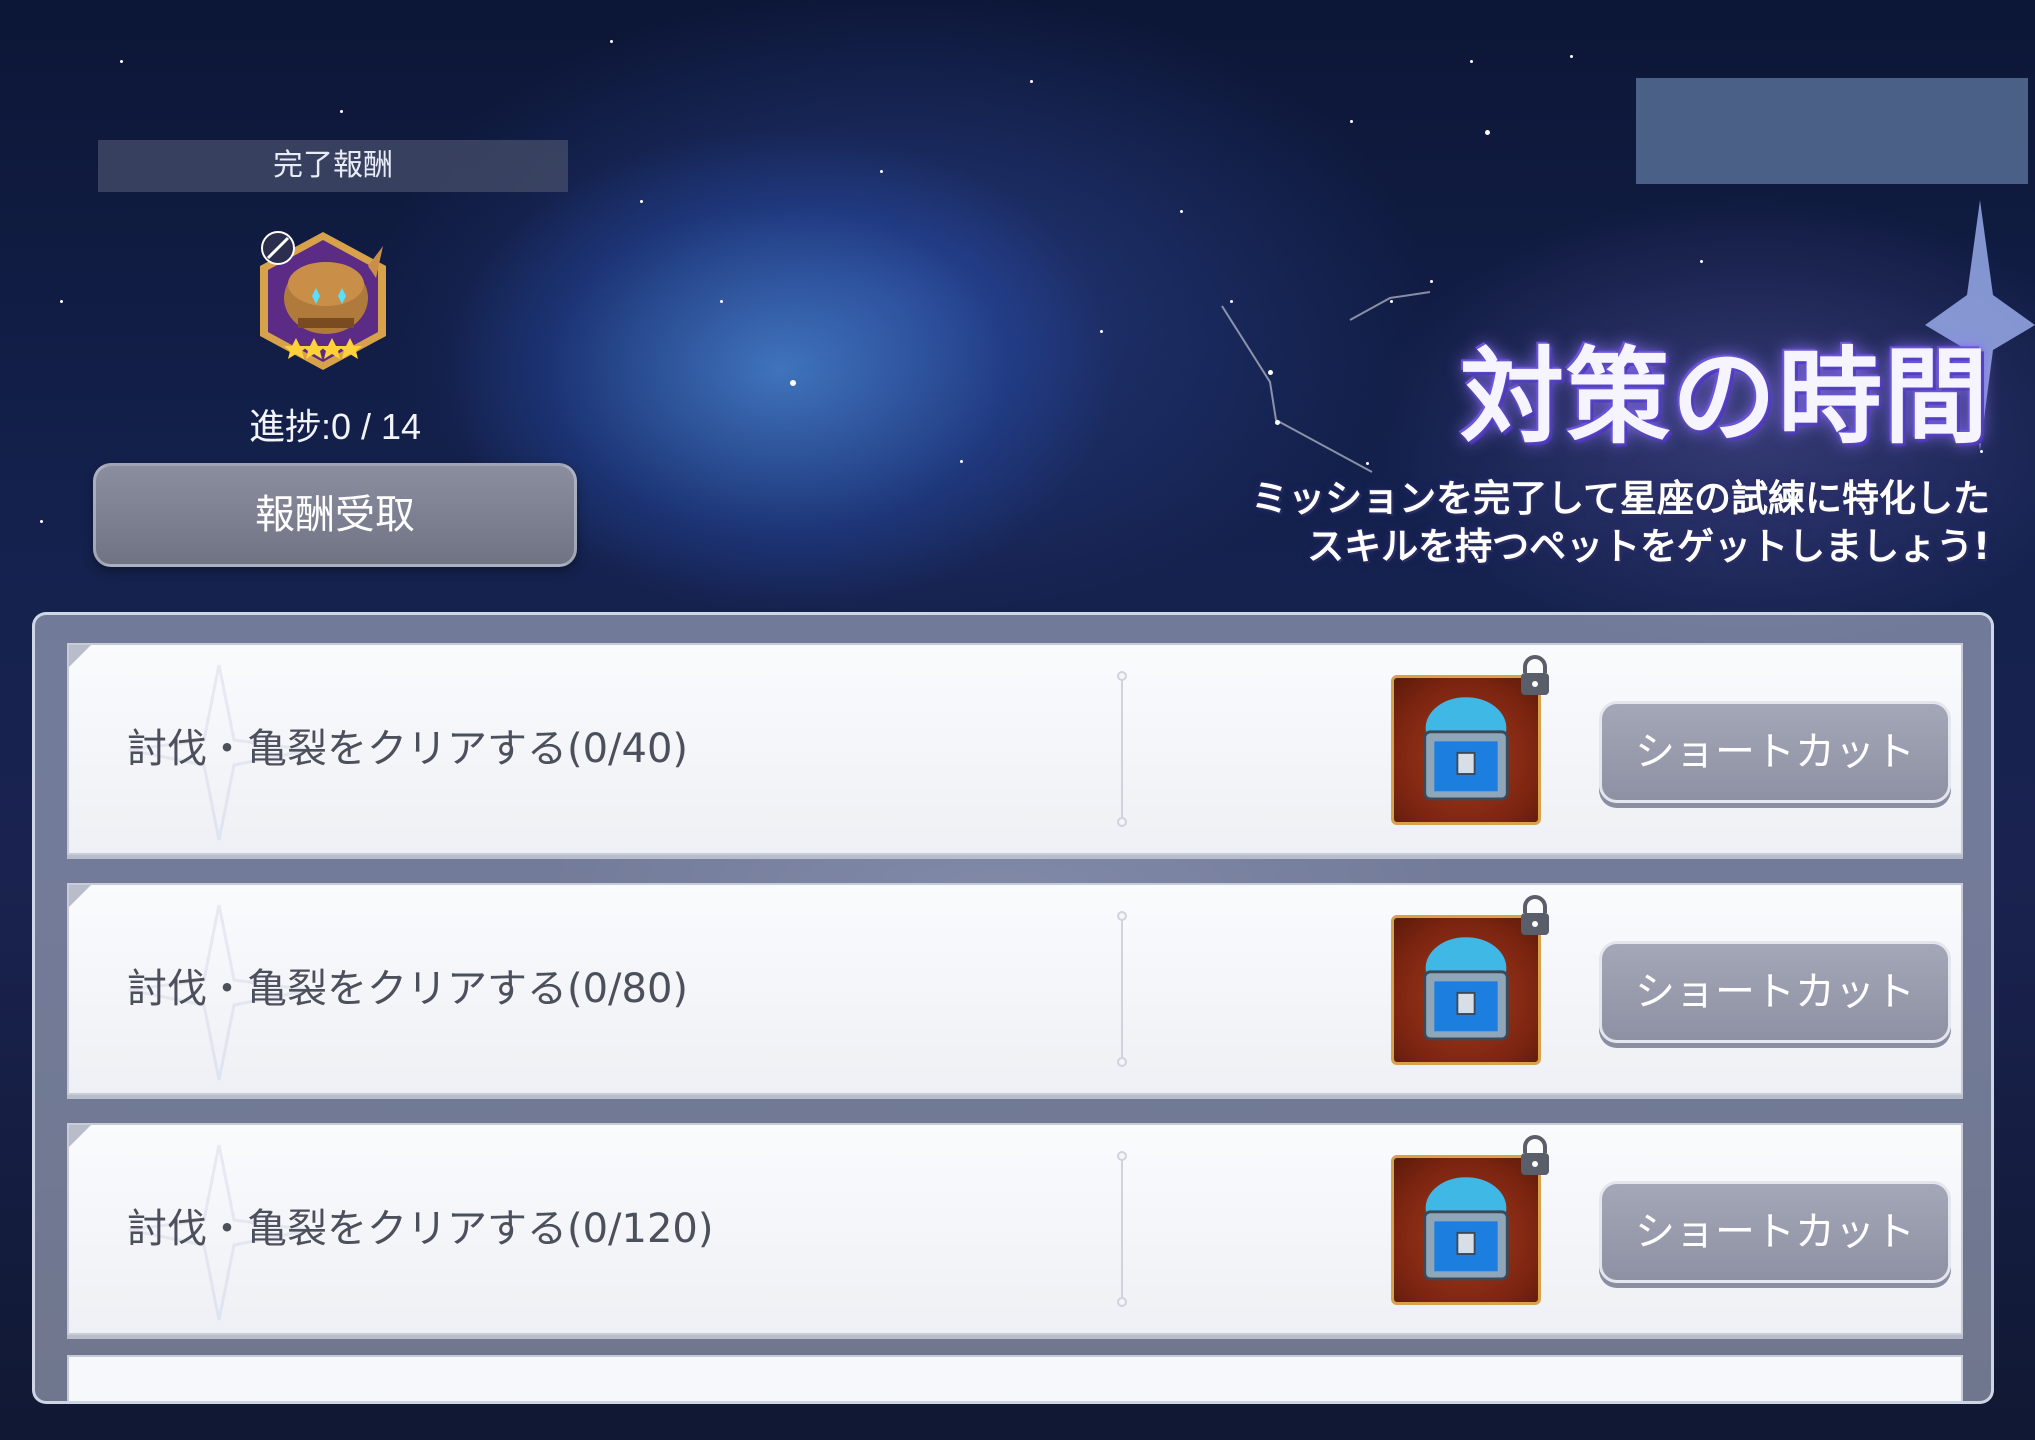 Image resolution: width=2035 pixels, height=1440 pixels. Describe the element at coordinates (335, 515) in the screenshot. I see `claim-reward-button: 報酬受取` at that location.